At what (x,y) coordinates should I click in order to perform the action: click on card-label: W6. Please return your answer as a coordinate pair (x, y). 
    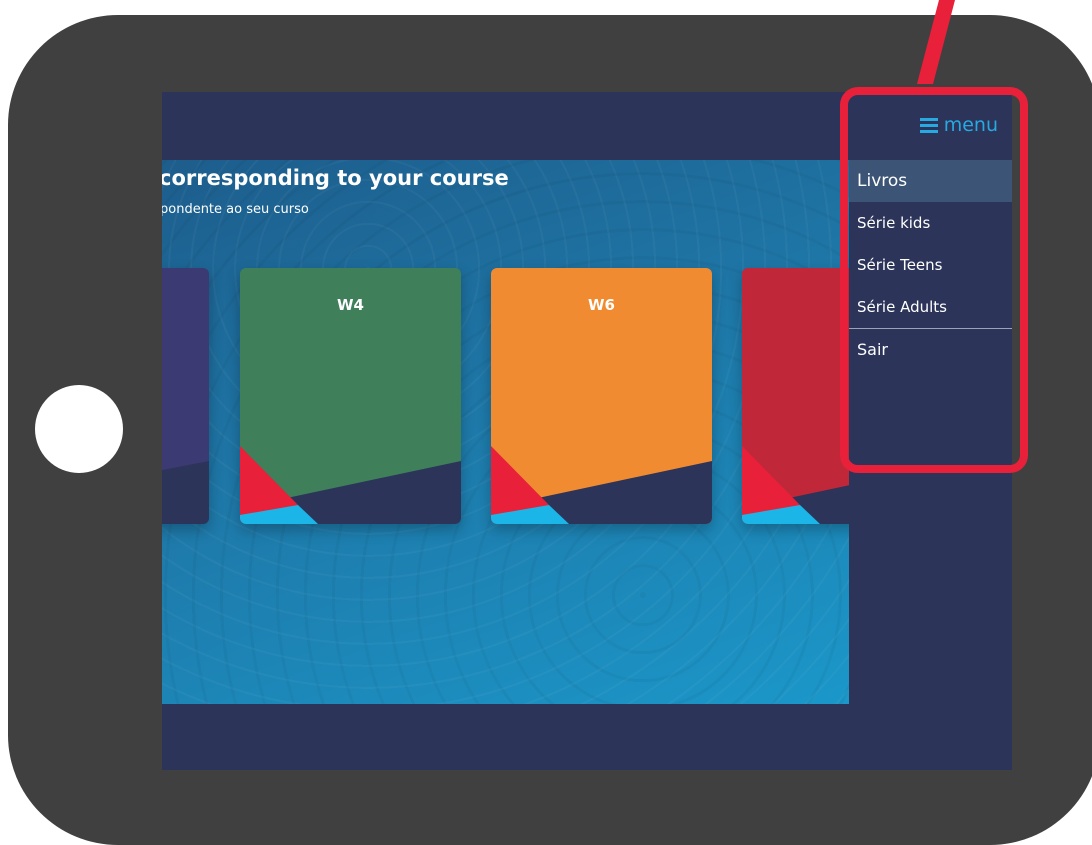
    Looking at the image, I should click on (601, 305).